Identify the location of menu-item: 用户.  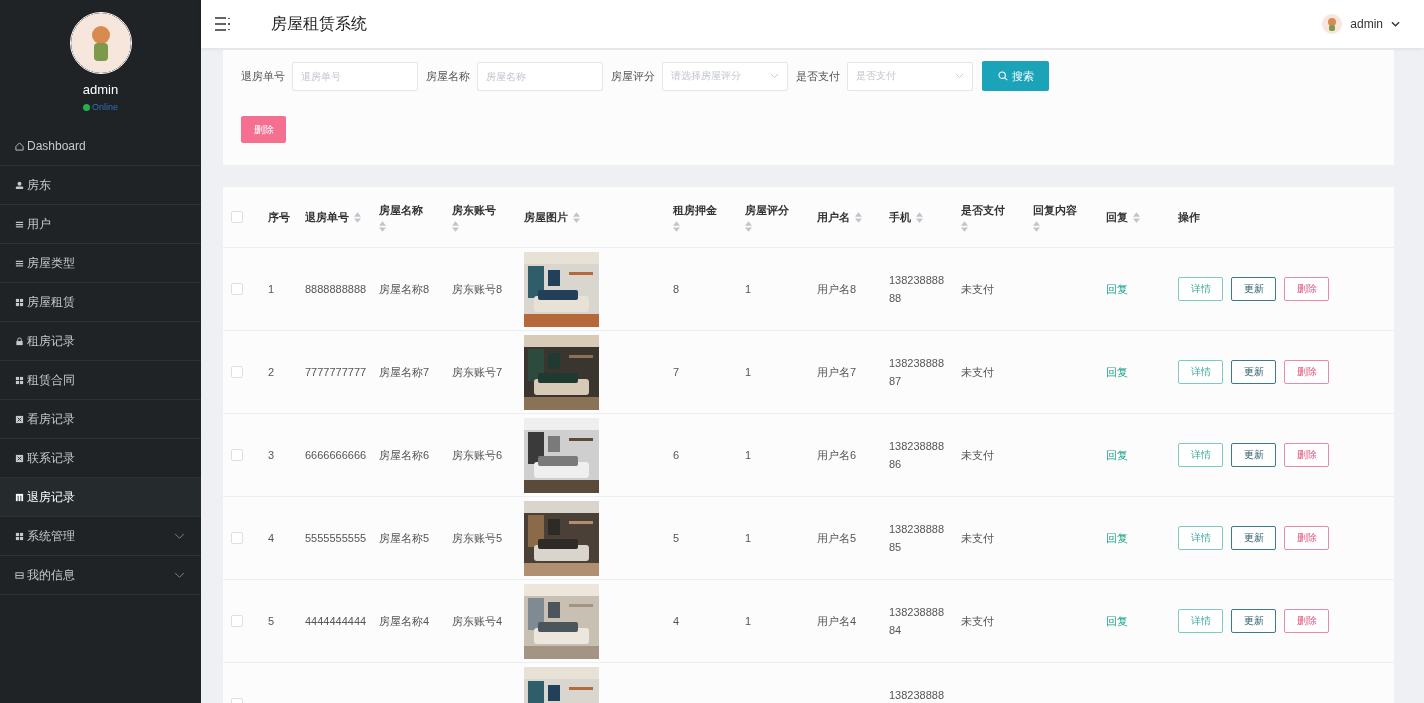
(100, 224).